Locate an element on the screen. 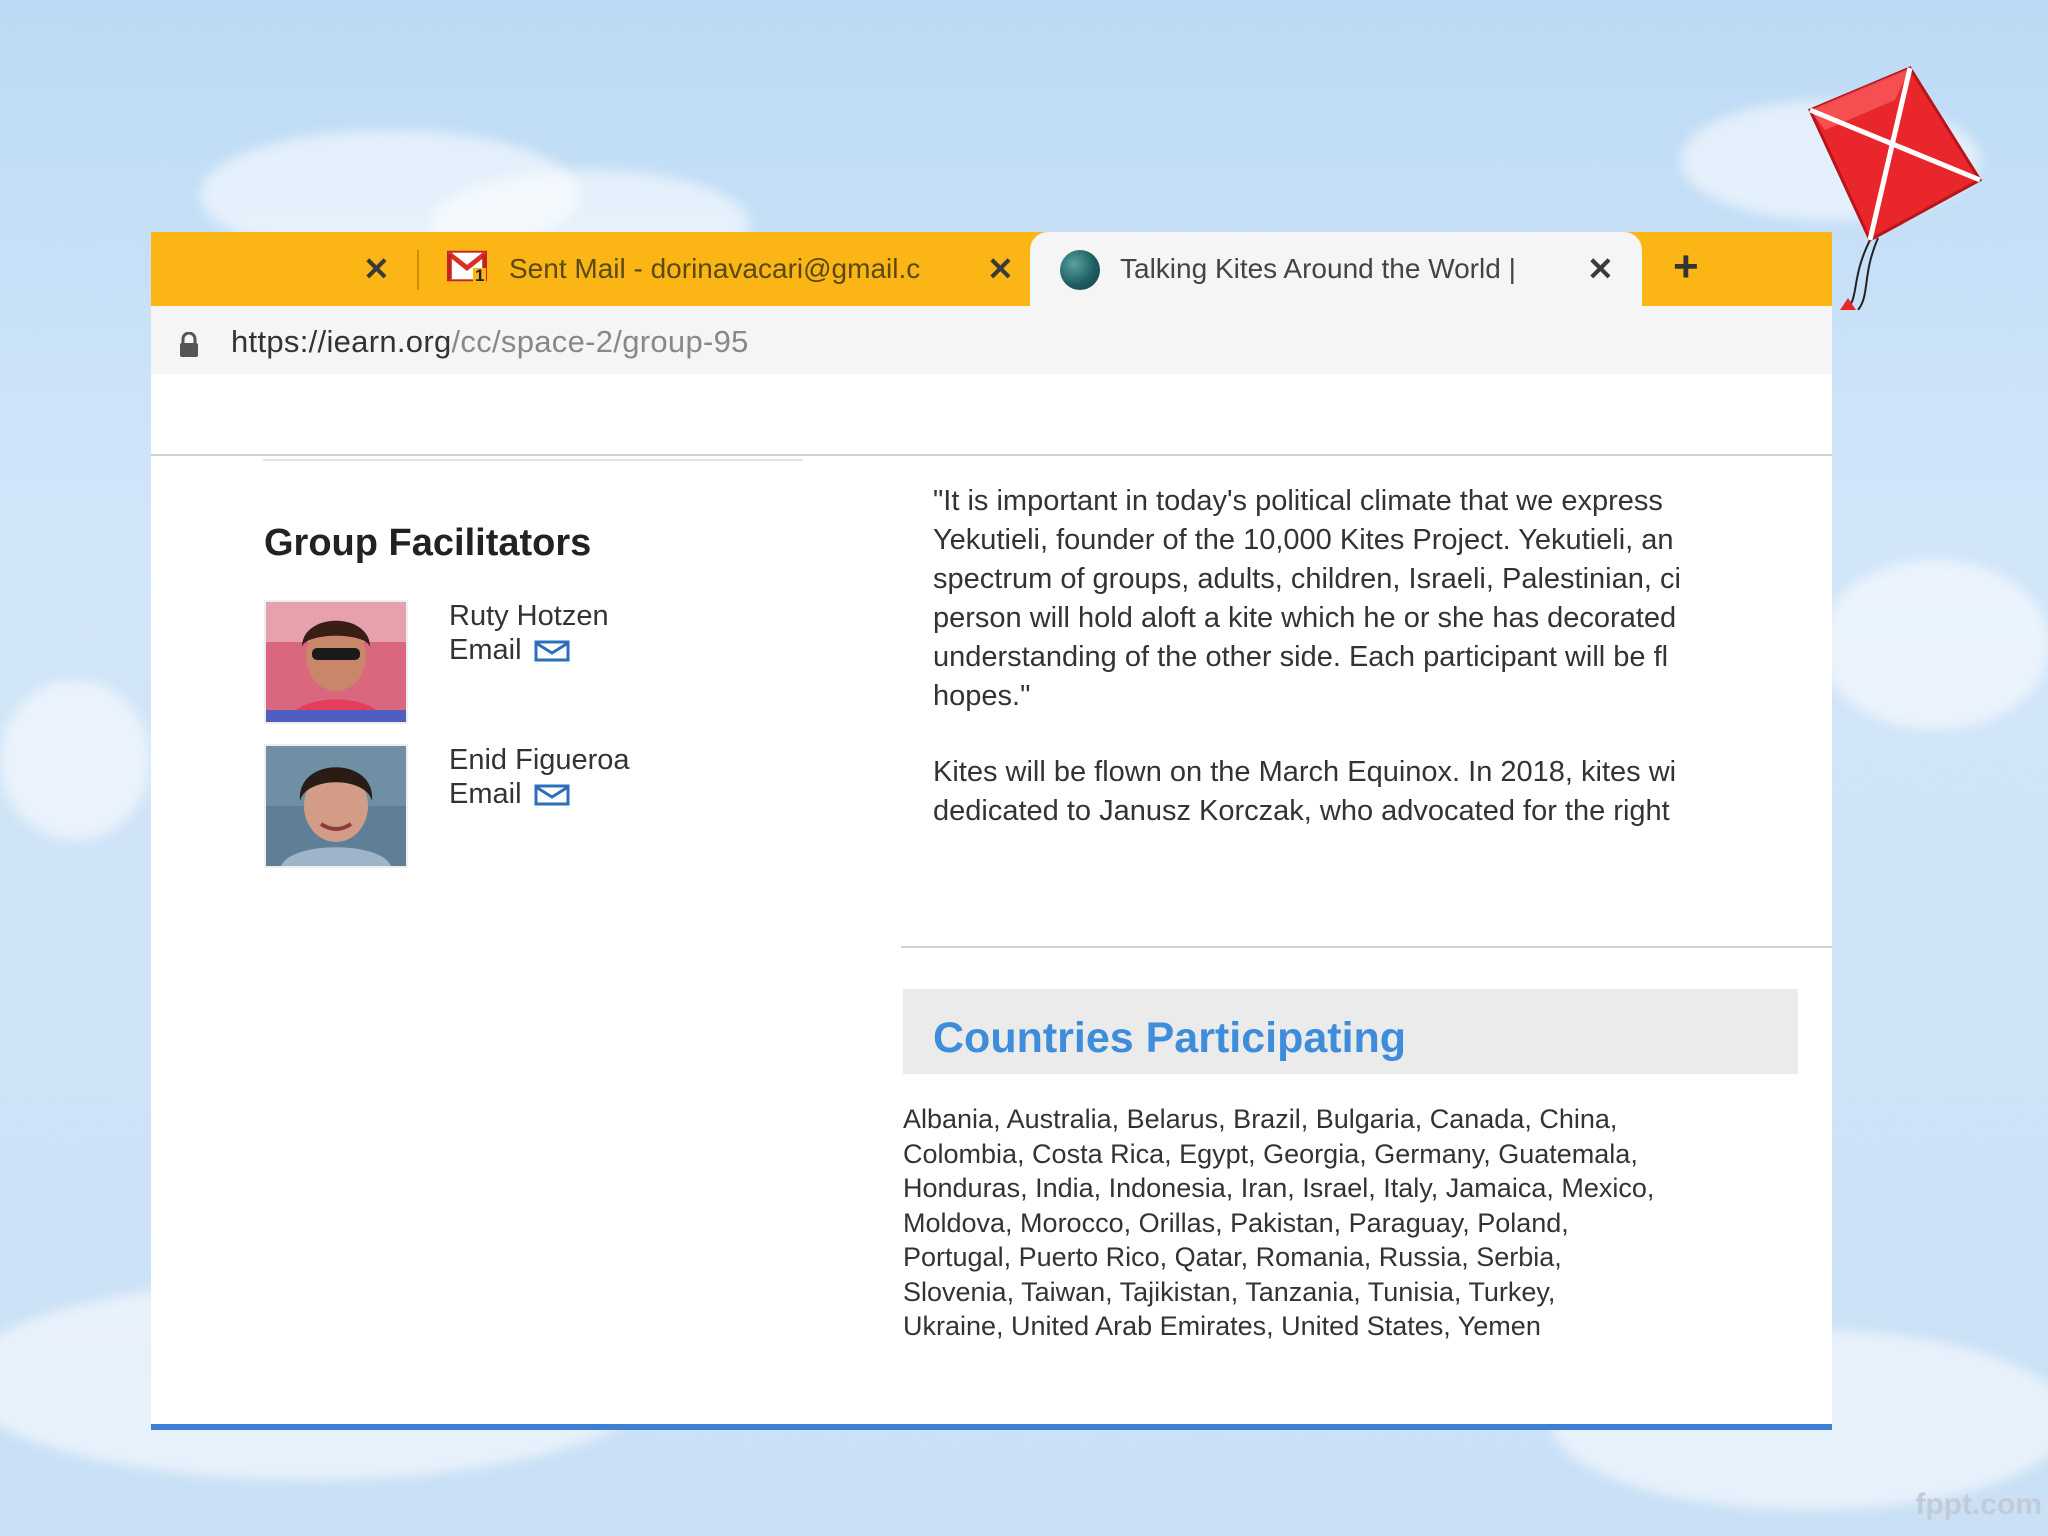  facilitator-name: Ruty Hotzen is located at coordinates (529, 616).